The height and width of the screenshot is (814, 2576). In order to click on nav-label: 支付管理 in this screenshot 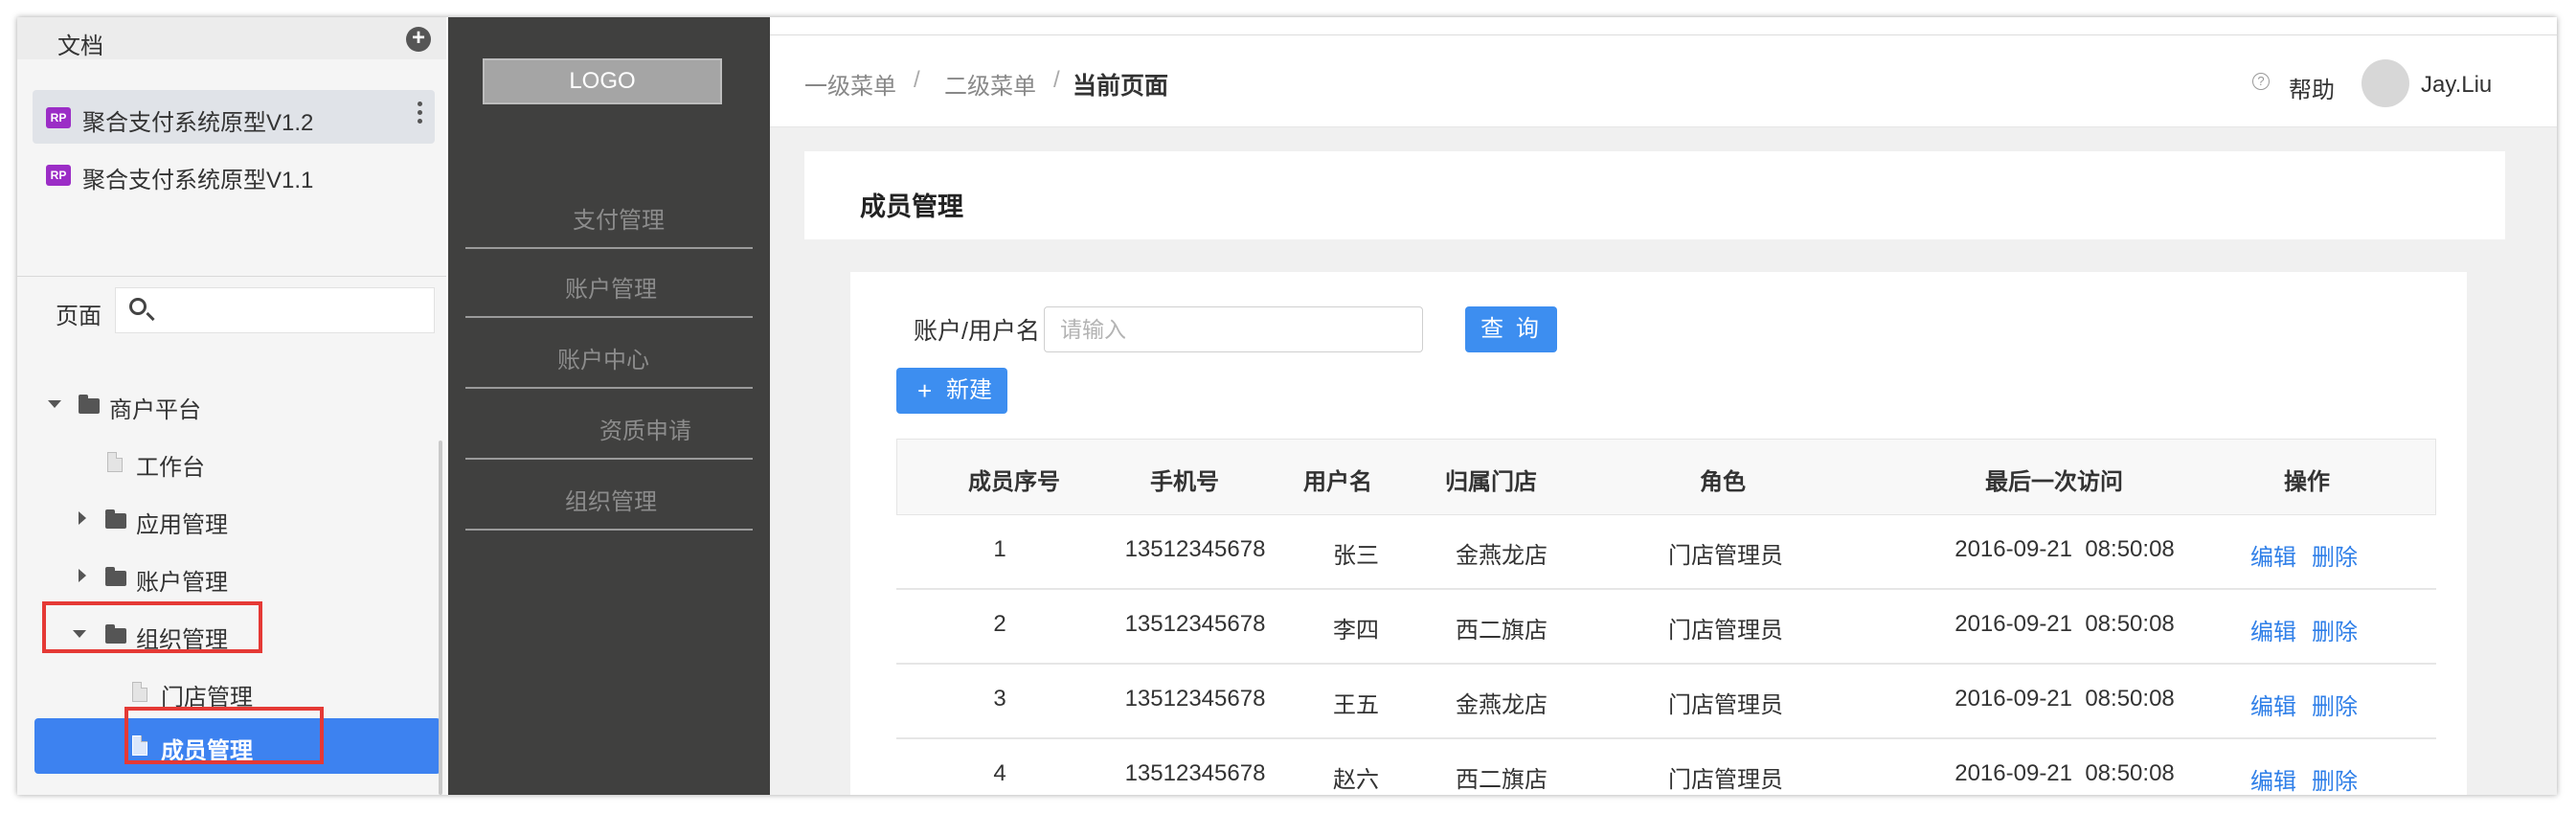, I will do `click(619, 221)`.